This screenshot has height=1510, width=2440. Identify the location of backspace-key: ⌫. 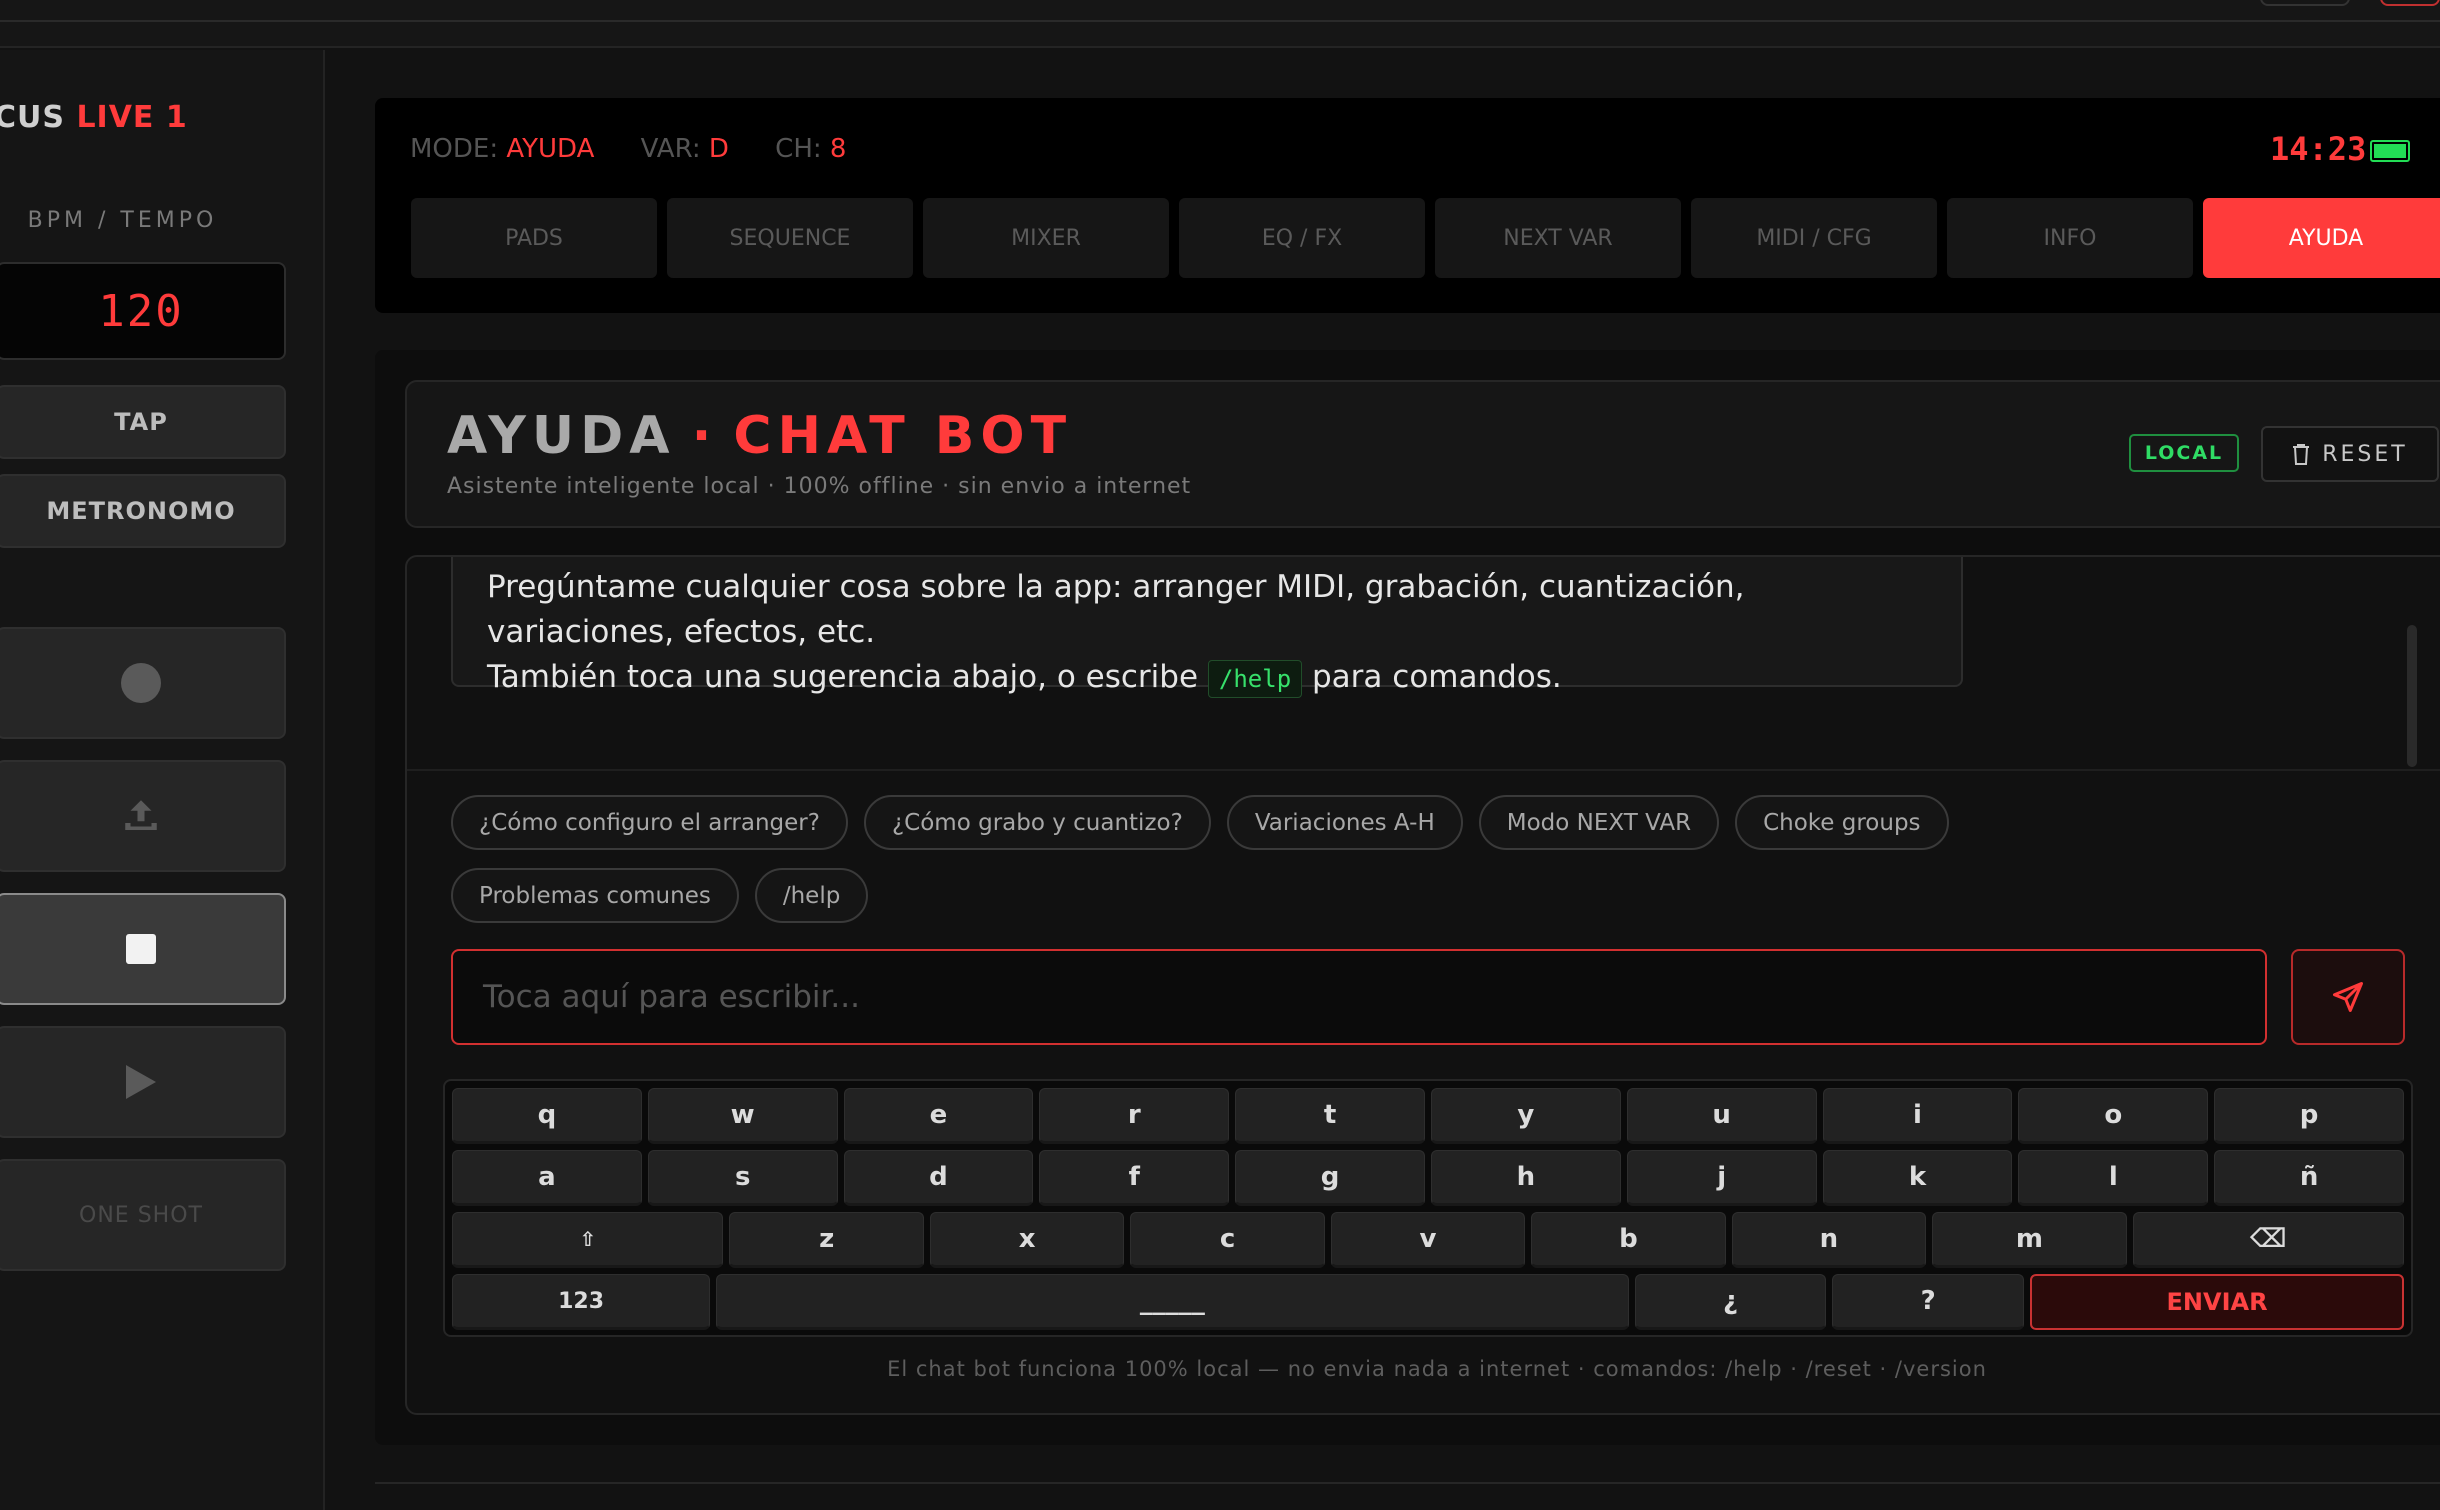
(2268, 1240).